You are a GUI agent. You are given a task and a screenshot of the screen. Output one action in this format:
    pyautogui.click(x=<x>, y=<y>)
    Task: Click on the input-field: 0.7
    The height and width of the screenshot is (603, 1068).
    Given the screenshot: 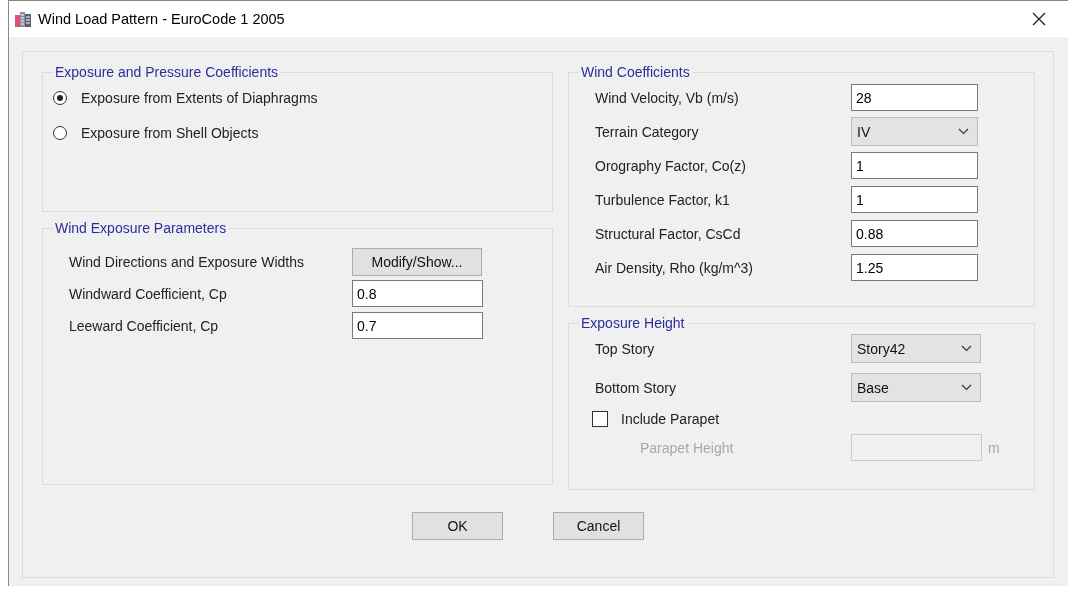 What is the action you would take?
    pyautogui.click(x=417, y=325)
    